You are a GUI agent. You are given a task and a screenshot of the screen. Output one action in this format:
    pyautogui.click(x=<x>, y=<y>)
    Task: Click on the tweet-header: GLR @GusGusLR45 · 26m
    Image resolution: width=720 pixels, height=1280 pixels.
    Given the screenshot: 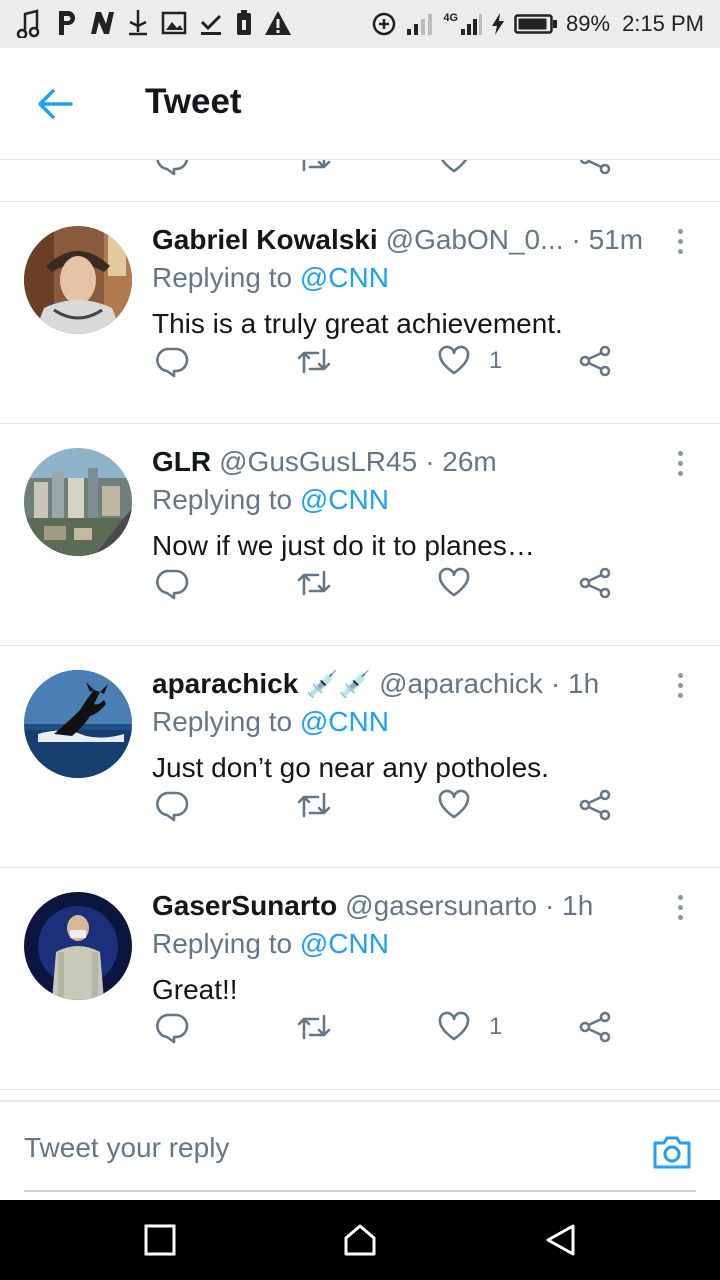 What is the action you would take?
    pyautogui.click(x=324, y=462)
    